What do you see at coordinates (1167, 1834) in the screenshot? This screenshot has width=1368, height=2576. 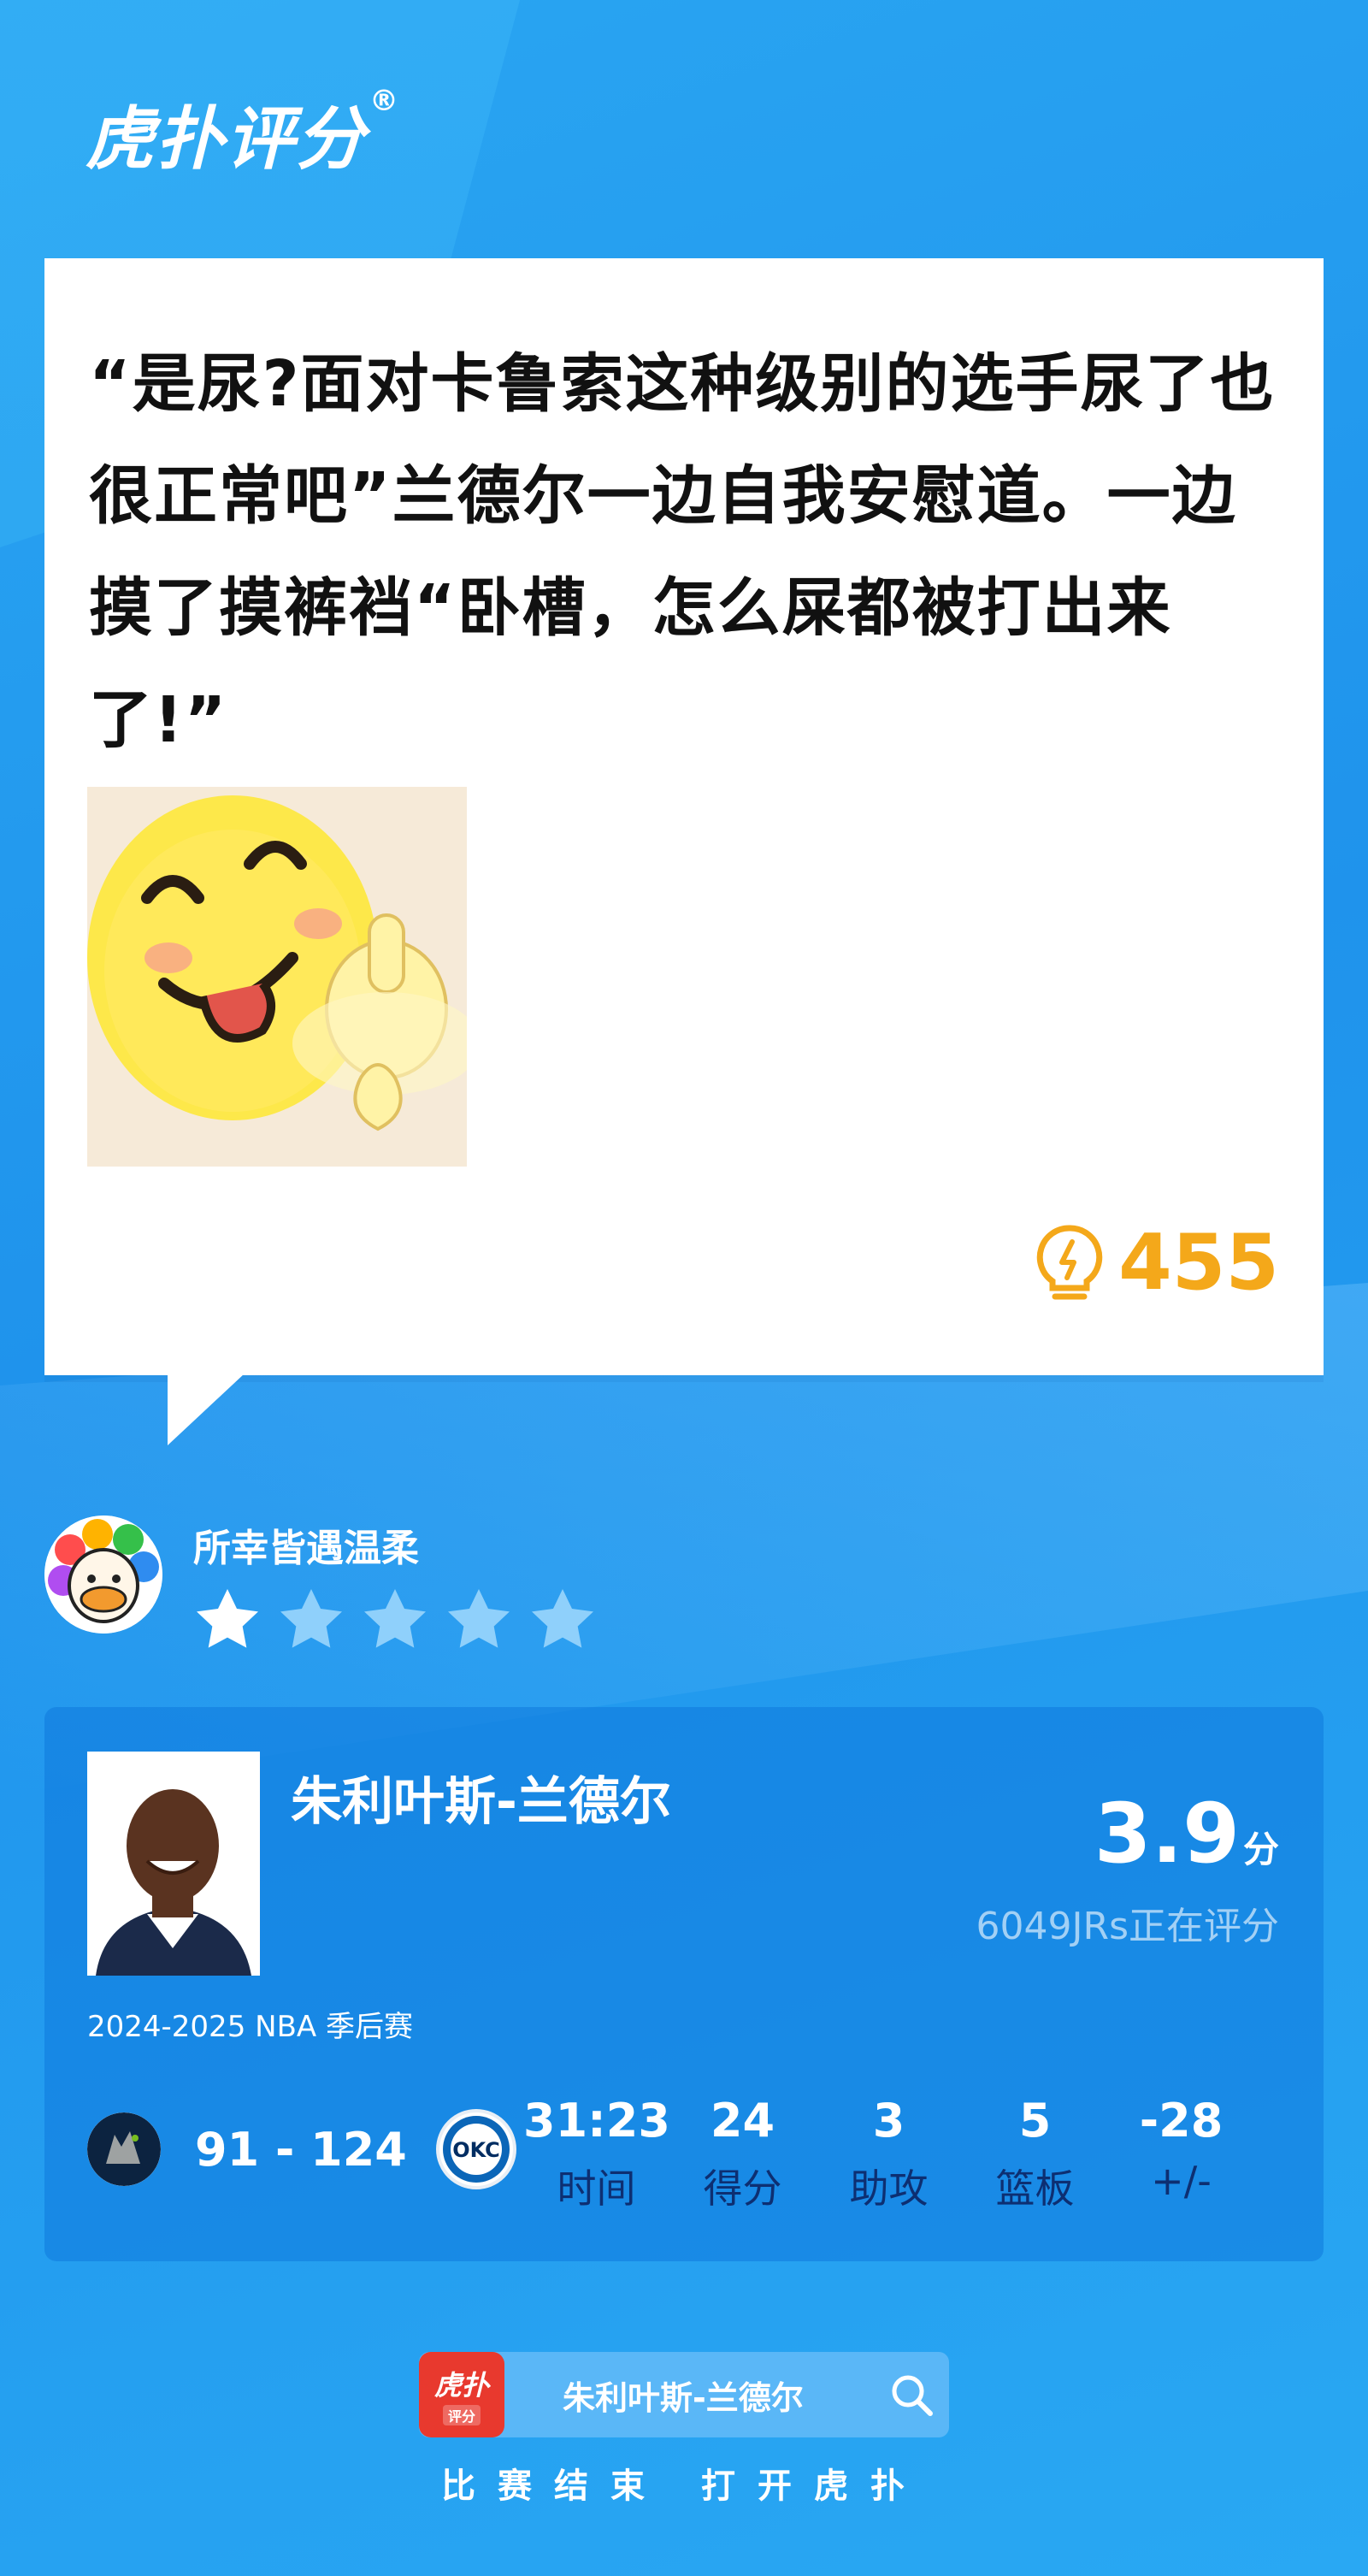 I see `score-value: 3.9` at bounding box center [1167, 1834].